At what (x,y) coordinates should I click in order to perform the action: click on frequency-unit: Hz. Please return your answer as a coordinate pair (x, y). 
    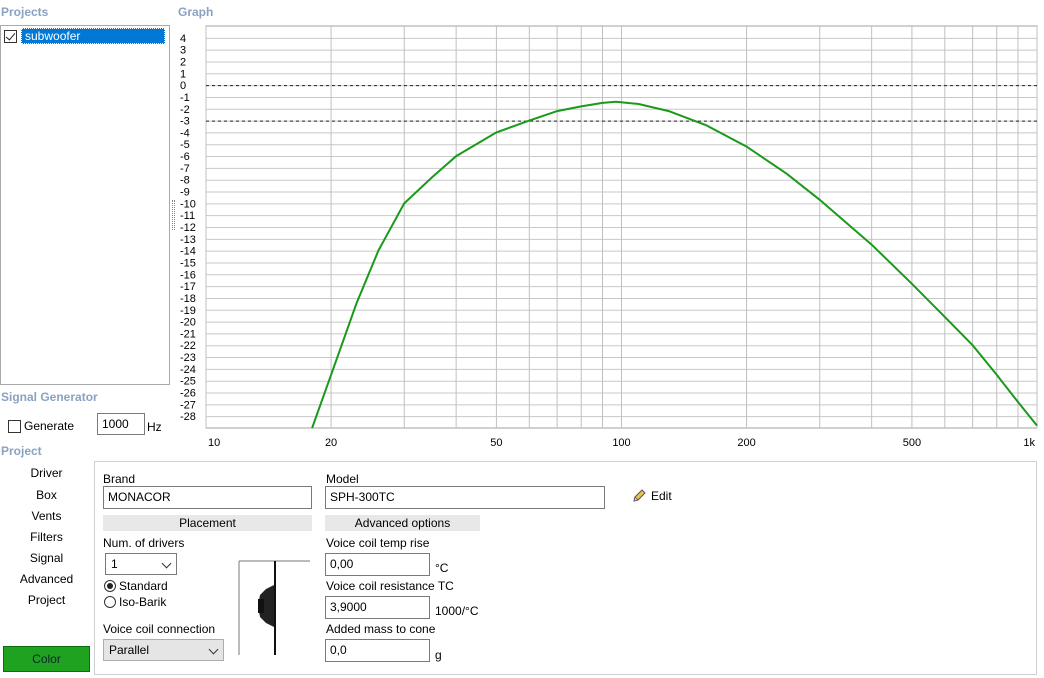
    Looking at the image, I should click on (154, 427).